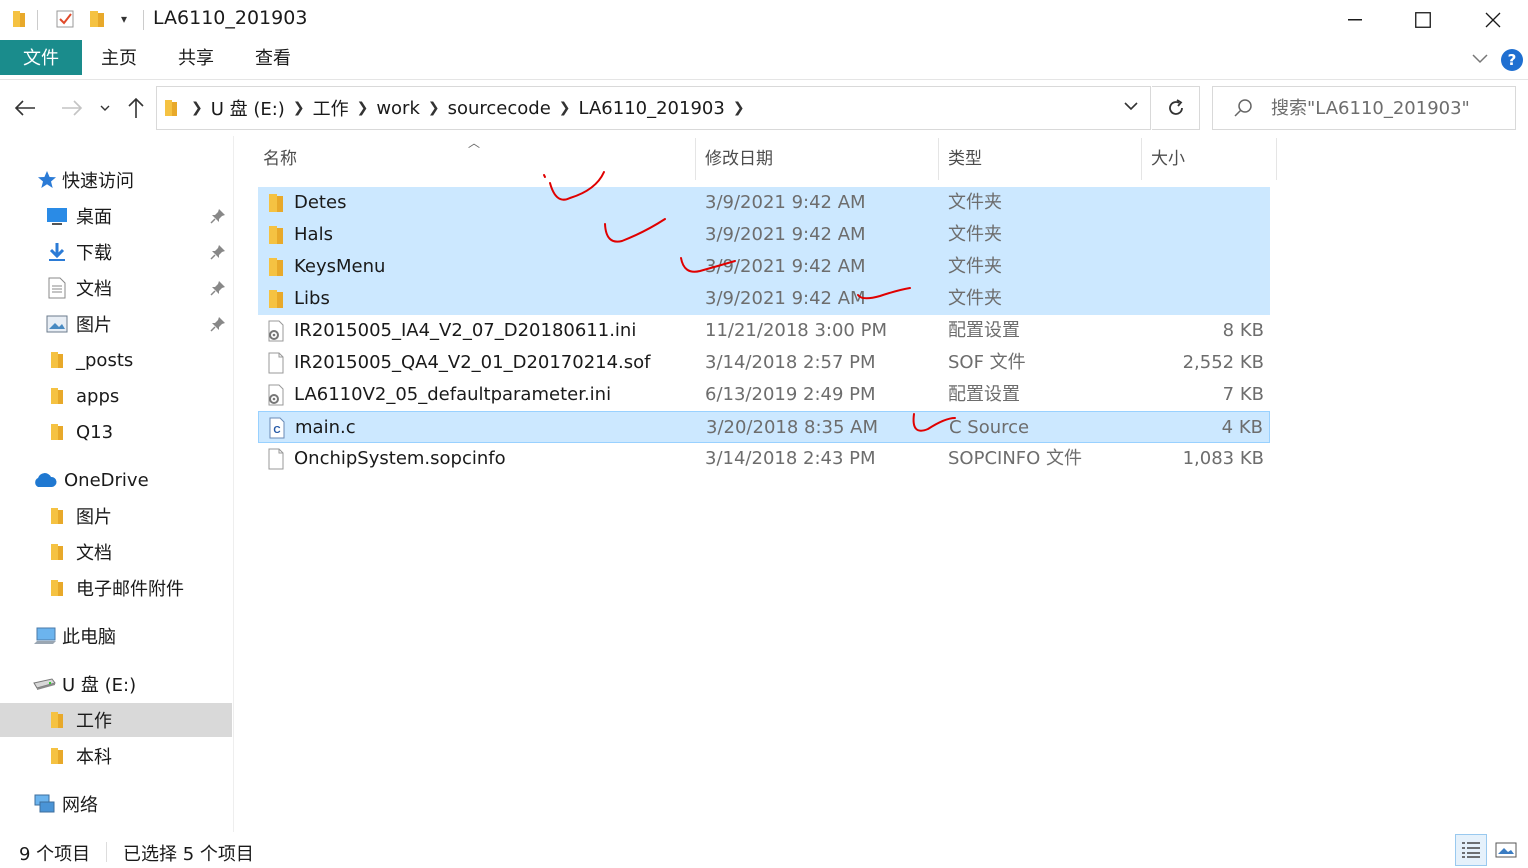 This screenshot has height=868, width=1528. Describe the element at coordinates (790, 362) in the screenshot. I see `file-date: 3/14/2018 2:57 PM` at that location.